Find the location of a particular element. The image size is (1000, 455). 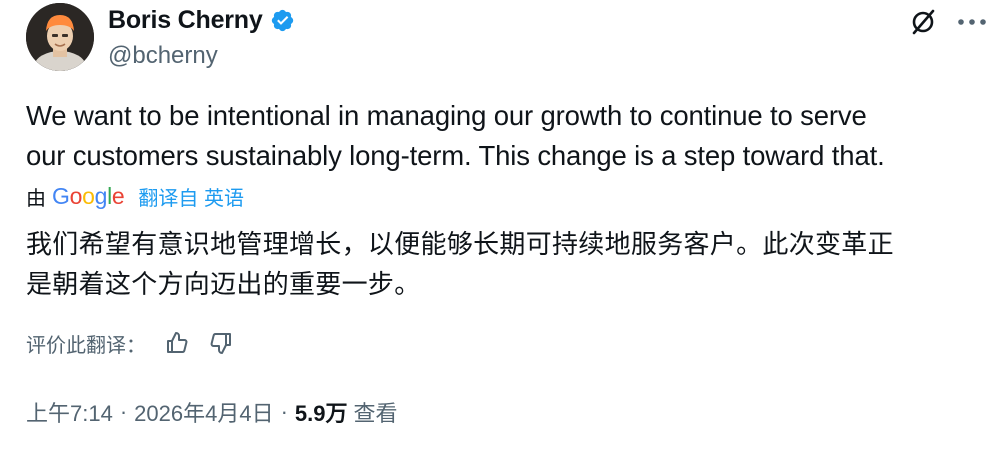

translated-text-line: 我们希望有意识地管理增长，以便能够长期可持续地服务客户。此次变革正 is located at coordinates (460, 244).